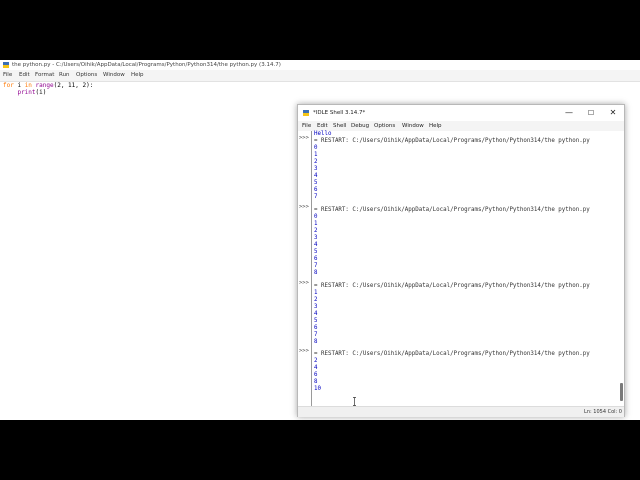 The image size is (640, 480). What do you see at coordinates (591, 113) in the screenshot?
I see `maximize-icon: ☐` at bounding box center [591, 113].